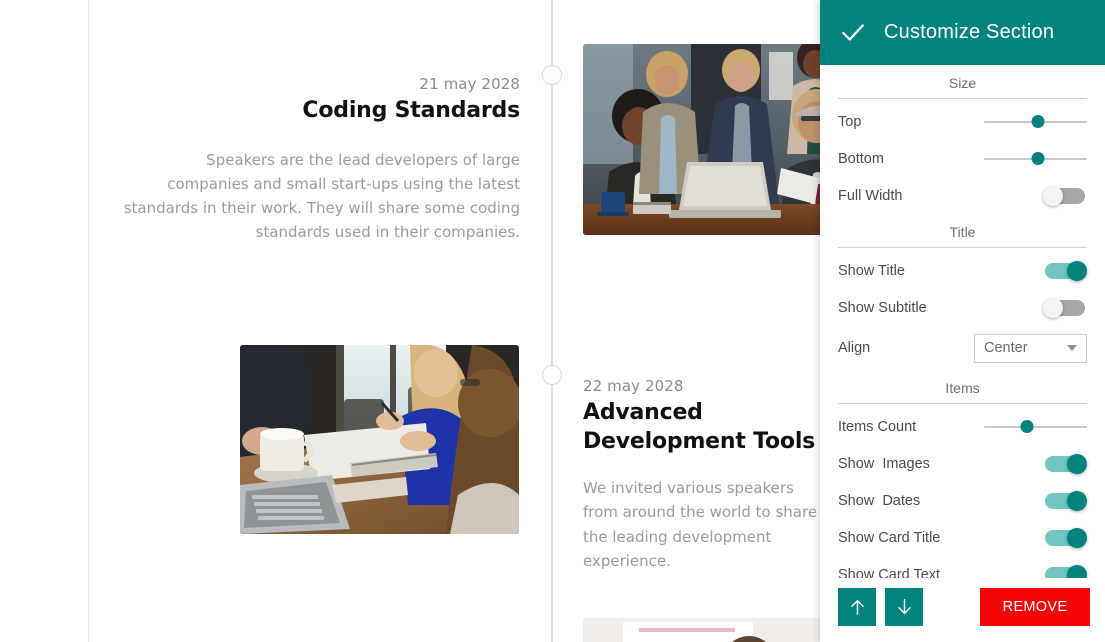 Image resolution: width=1105 pixels, height=642 pixels. What do you see at coordinates (962, 270) in the screenshot?
I see `row-show-title: Show Title` at bounding box center [962, 270].